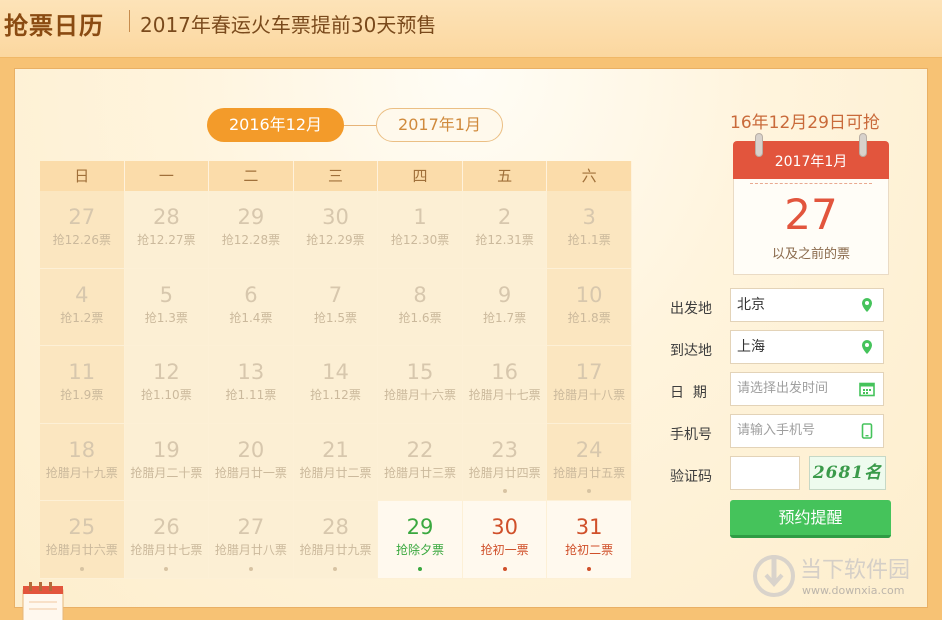 This screenshot has width=942, height=620. I want to click on day-ticket-label: 抢腊月廿八票, so click(250, 550).